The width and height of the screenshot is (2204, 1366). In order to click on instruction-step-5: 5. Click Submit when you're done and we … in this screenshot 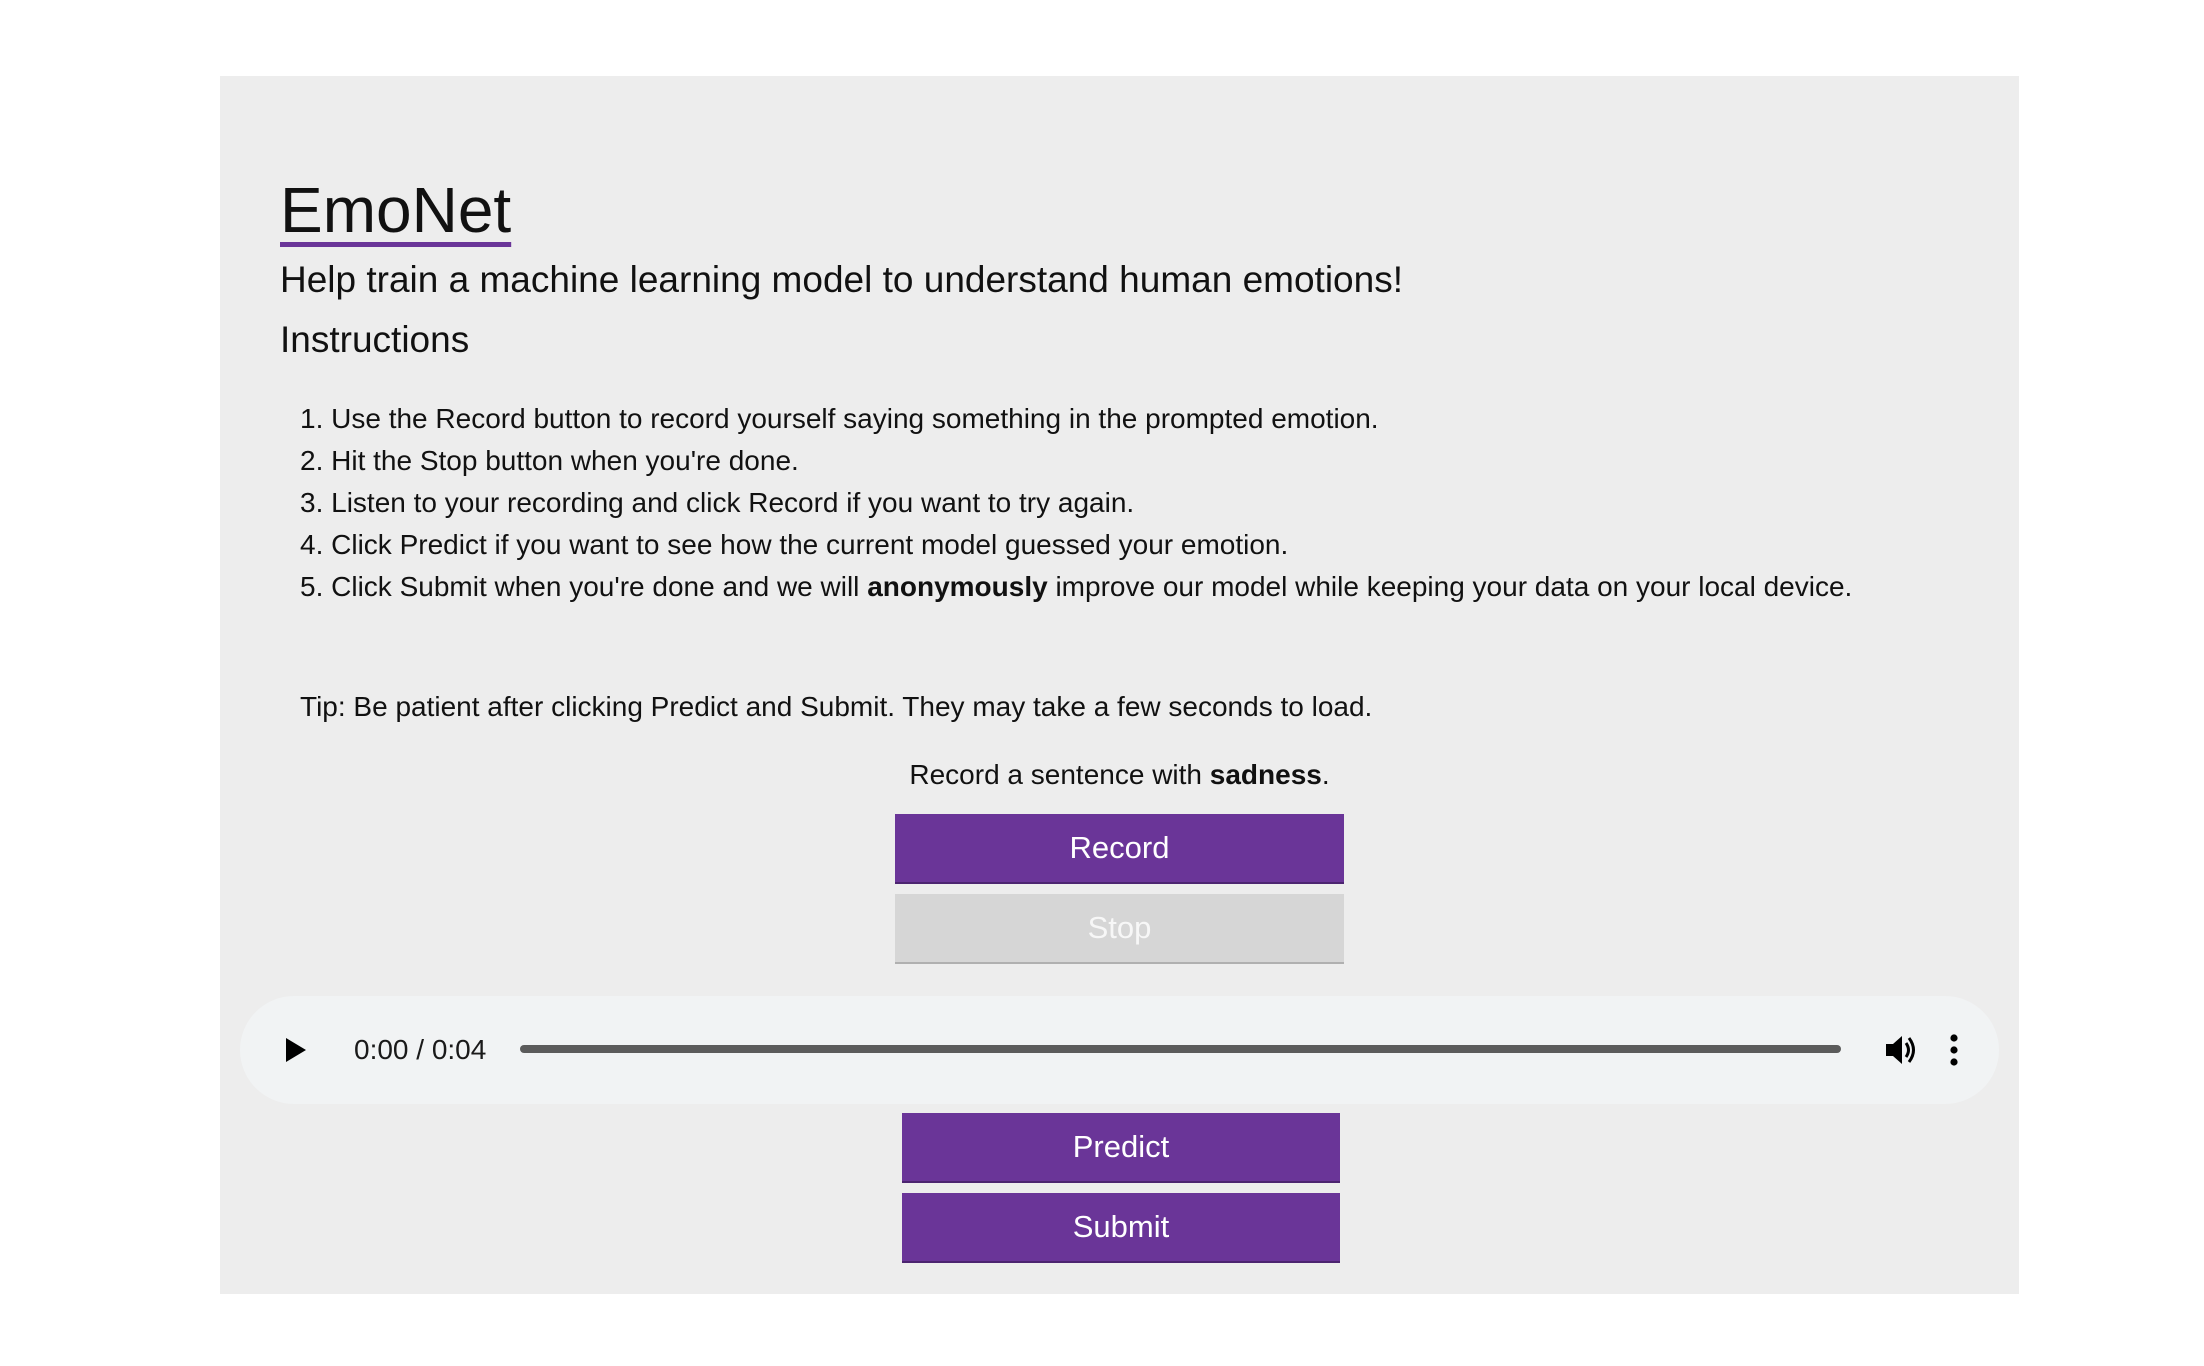, I will do `click(1076, 587)`.